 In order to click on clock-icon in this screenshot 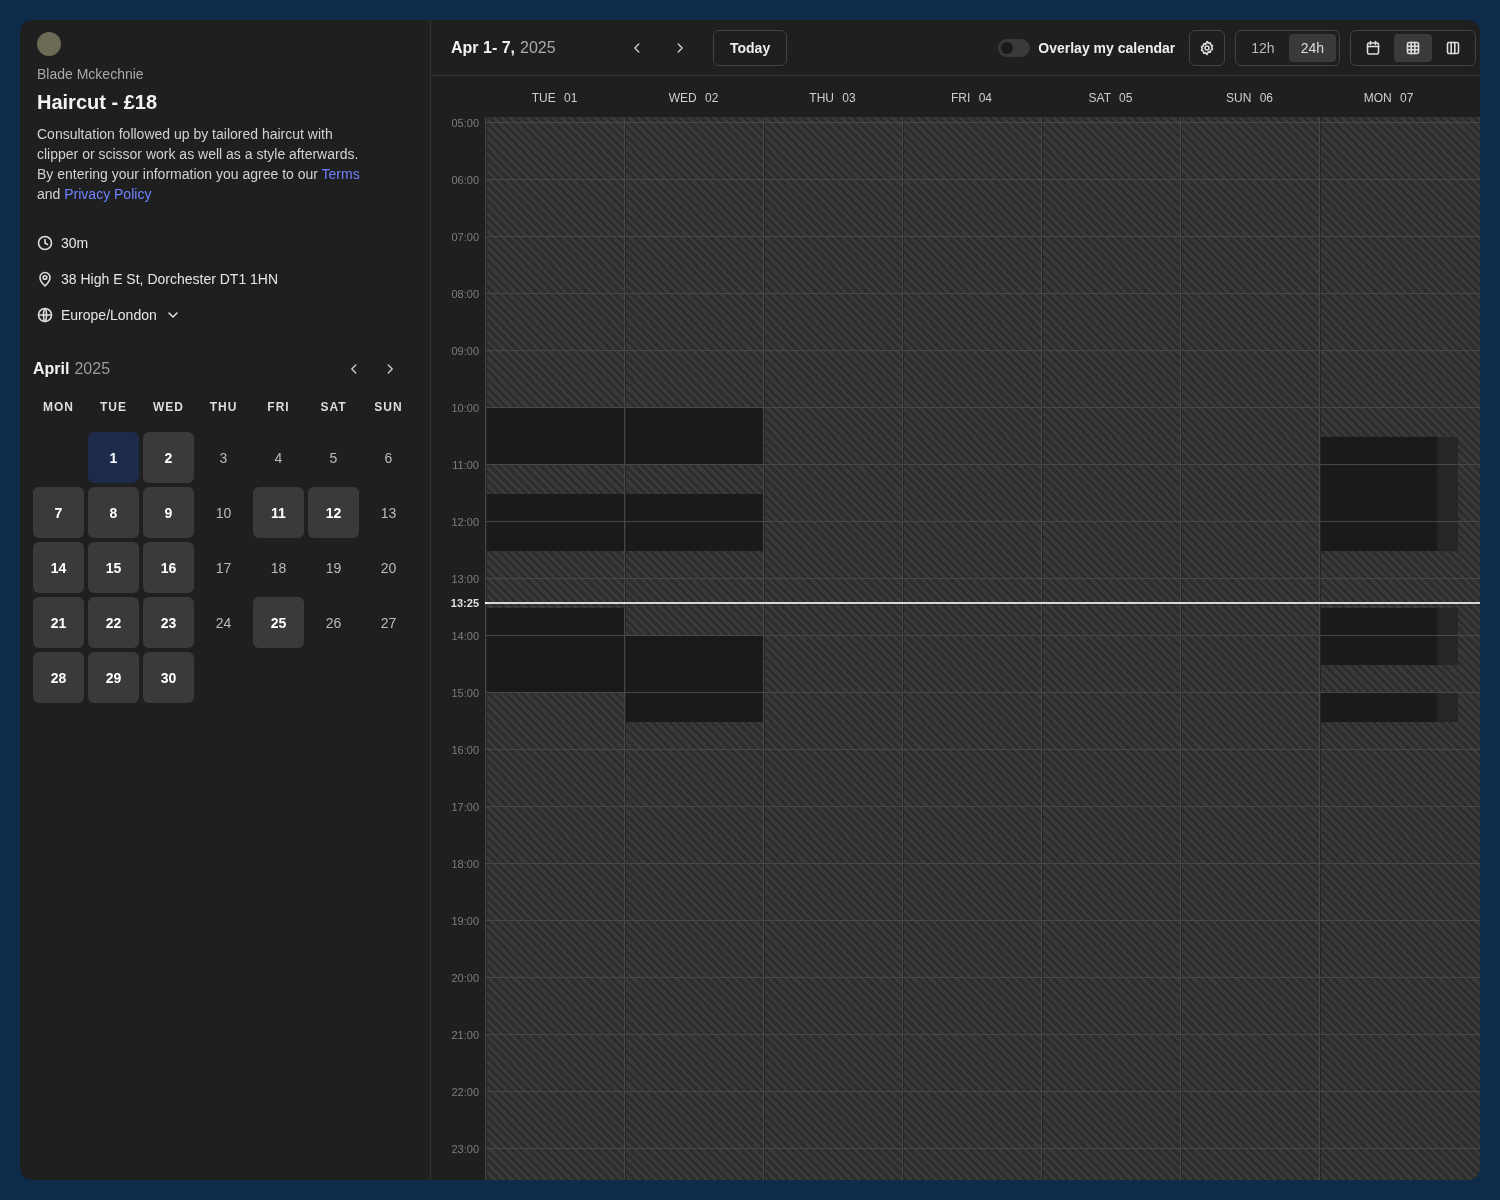, I will do `click(45, 242)`.